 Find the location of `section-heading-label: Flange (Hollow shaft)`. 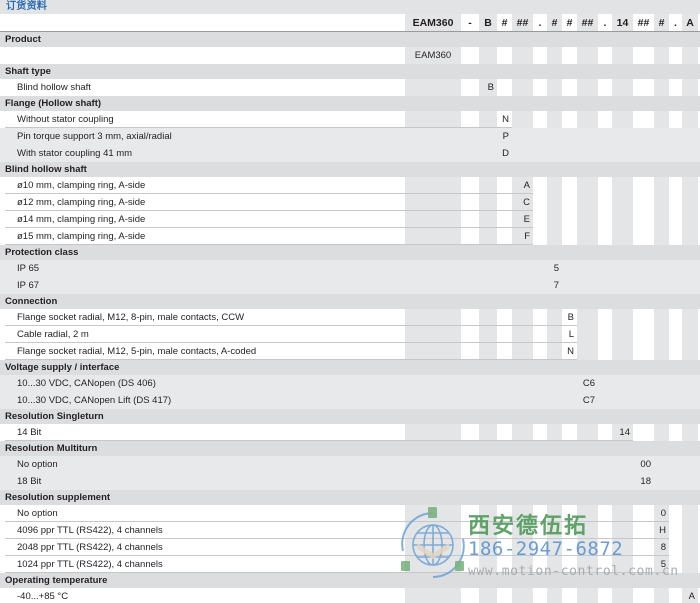

section-heading-label: Flange (Hollow shaft) is located at coordinates (53, 103).